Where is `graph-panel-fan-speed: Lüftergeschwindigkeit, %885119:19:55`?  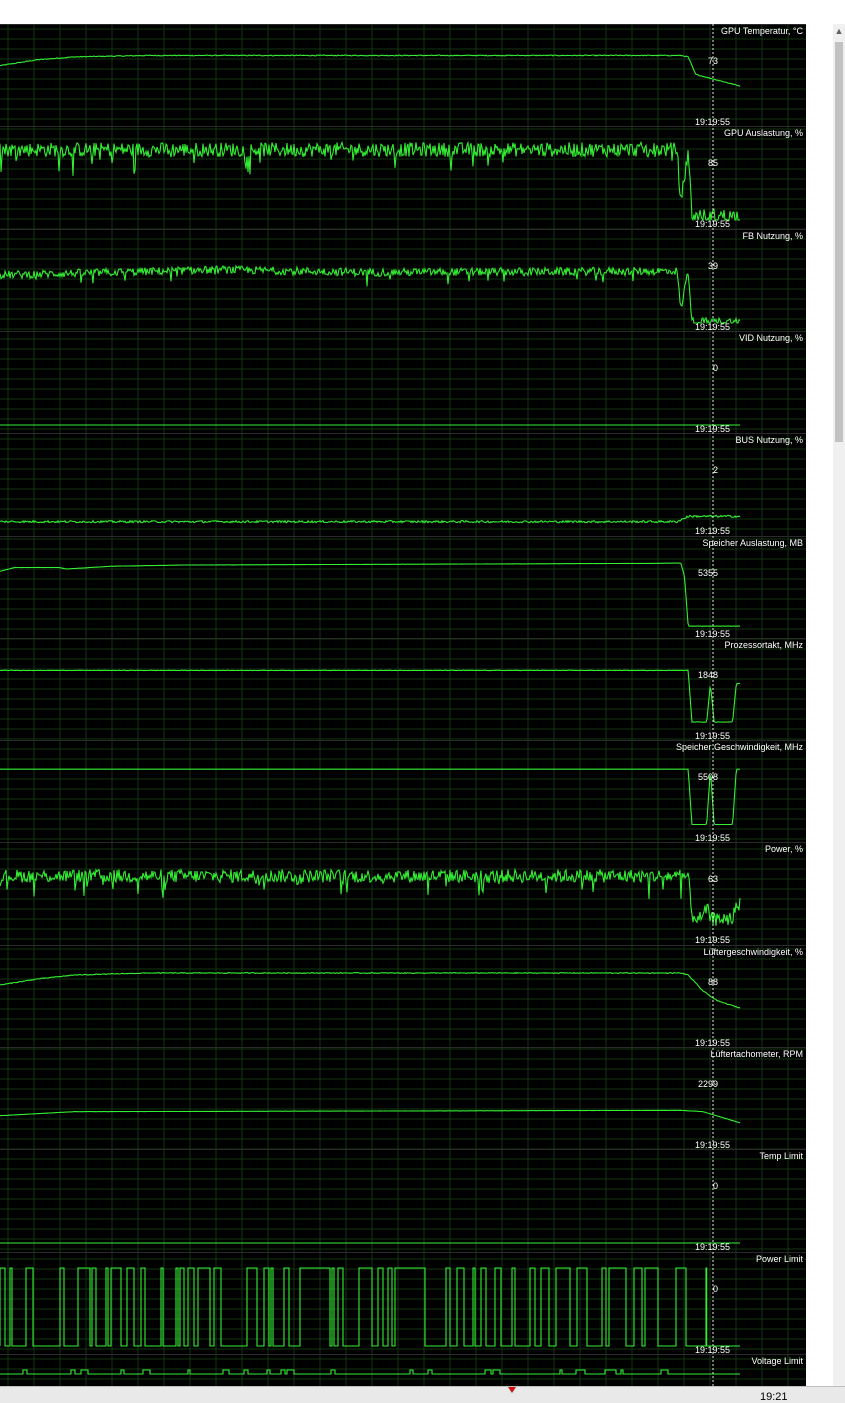 graph-panel-fan-speed: Lüftergeschwindigkeit, %885119:19:55 is located at coordinates (403, 997).